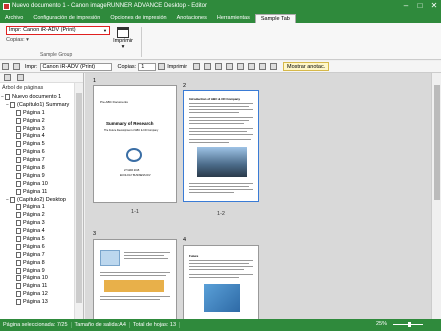 The height and width of the screenshot is (331, 441). Describe the element at coordinates (406, 6) in the screenshot. I see `minimize-button: –` at that location.